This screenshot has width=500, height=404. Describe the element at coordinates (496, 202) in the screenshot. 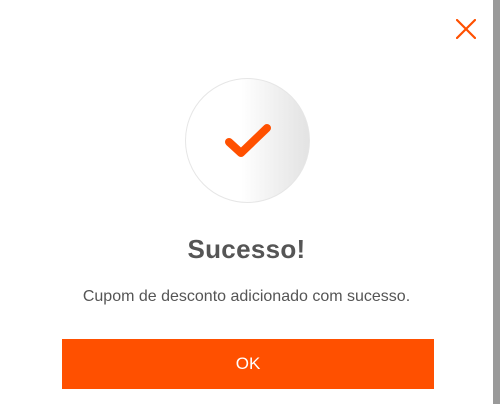

I see `background-overlay` at that location.